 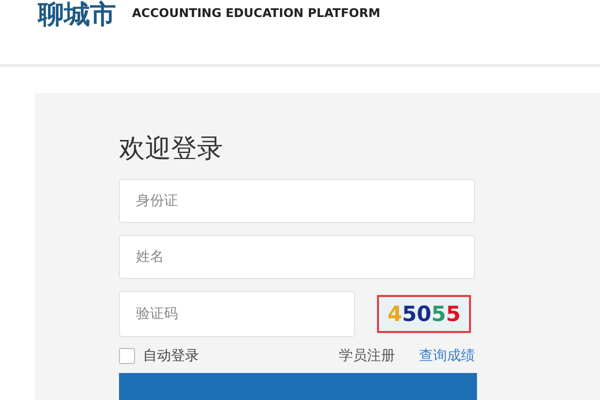 What do you see at coordinates (424, 314) in the screenshot?
I see `captcha-image: 45055` at bounding box center [424, 314].